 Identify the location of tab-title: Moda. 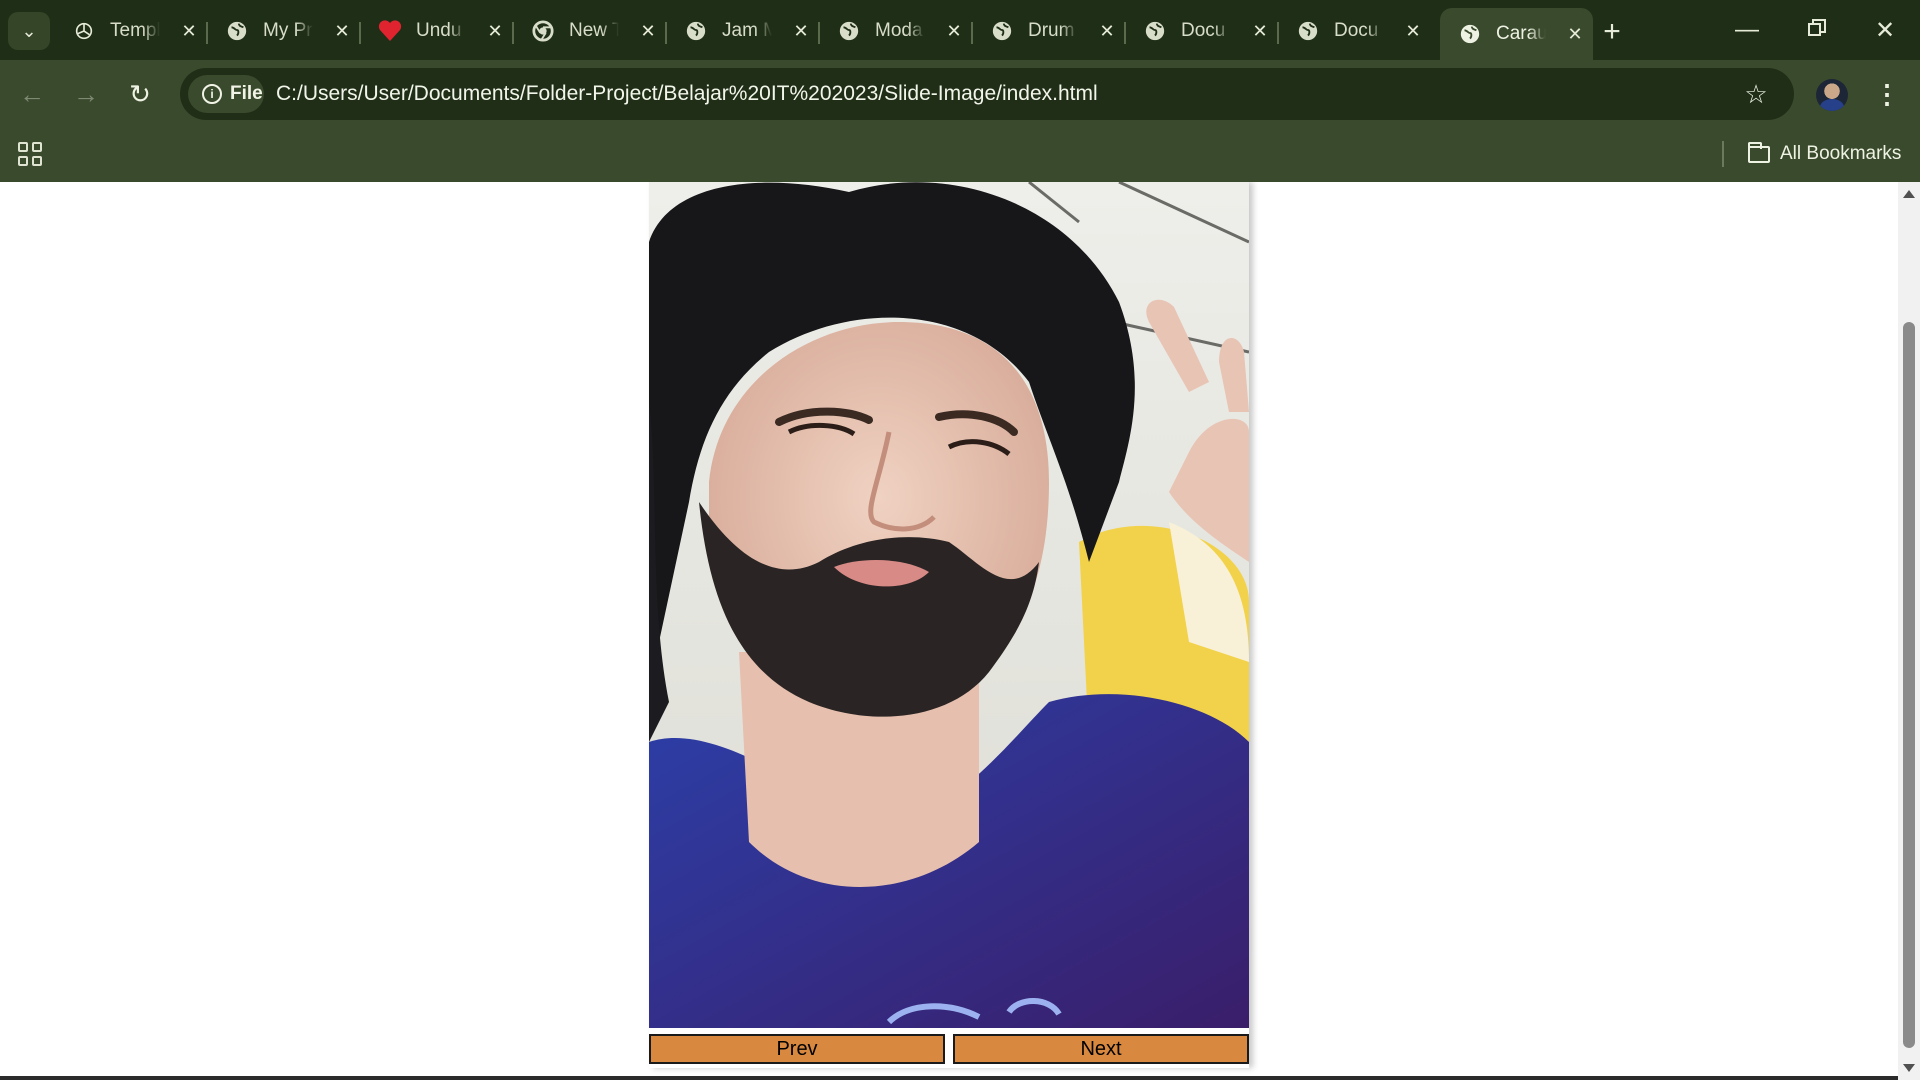
(899, 30).